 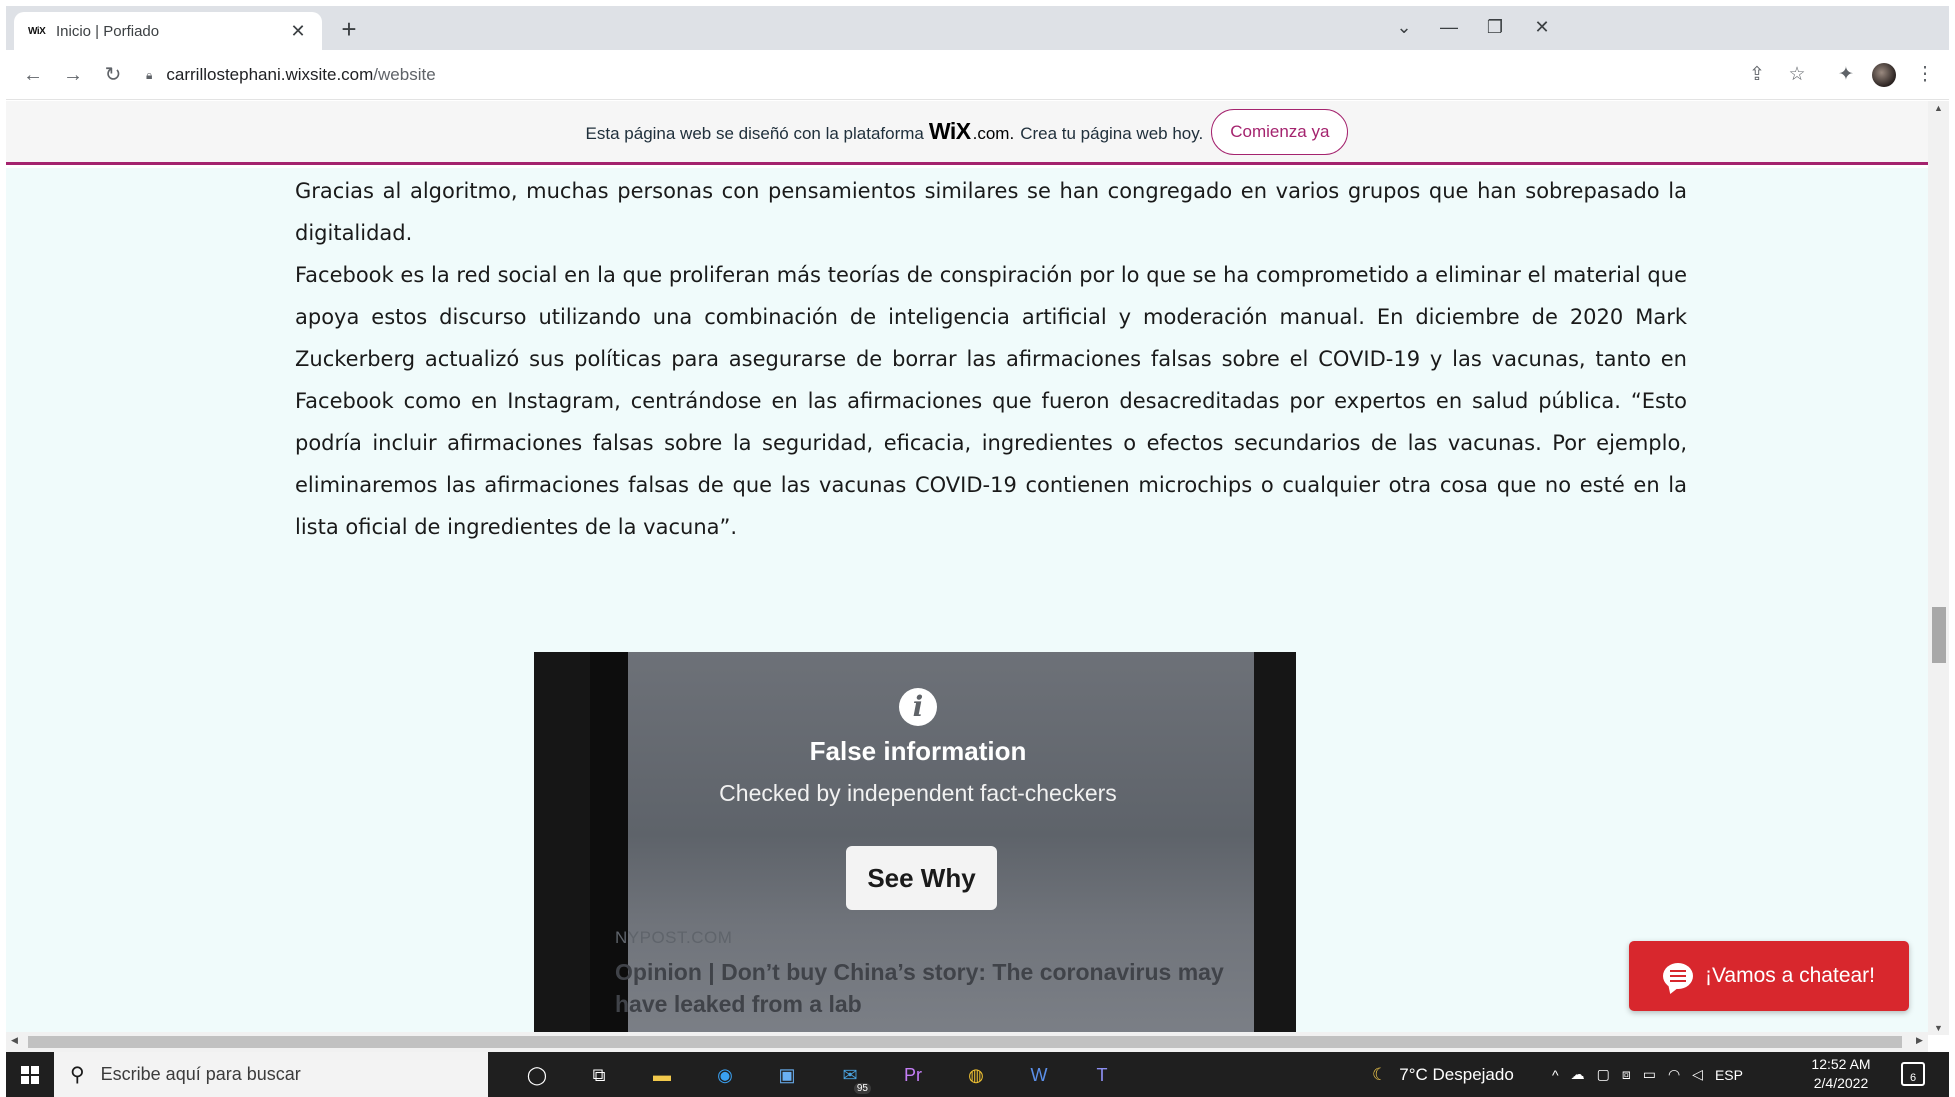 What do you see at coordinates (270, 74) in the screenshot?
I see `url-host: carrillostephani.wixsite.com` at bounding box center [270, 74].